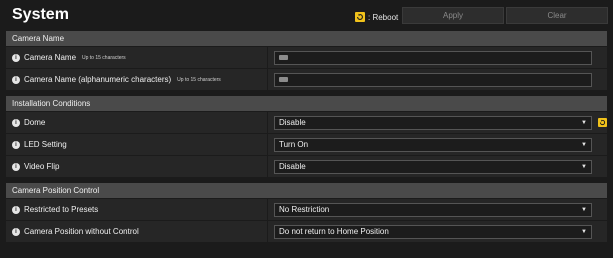 The image size is (613, 258). I want to click on section-header: Camera Position Control, so click(306, 190).